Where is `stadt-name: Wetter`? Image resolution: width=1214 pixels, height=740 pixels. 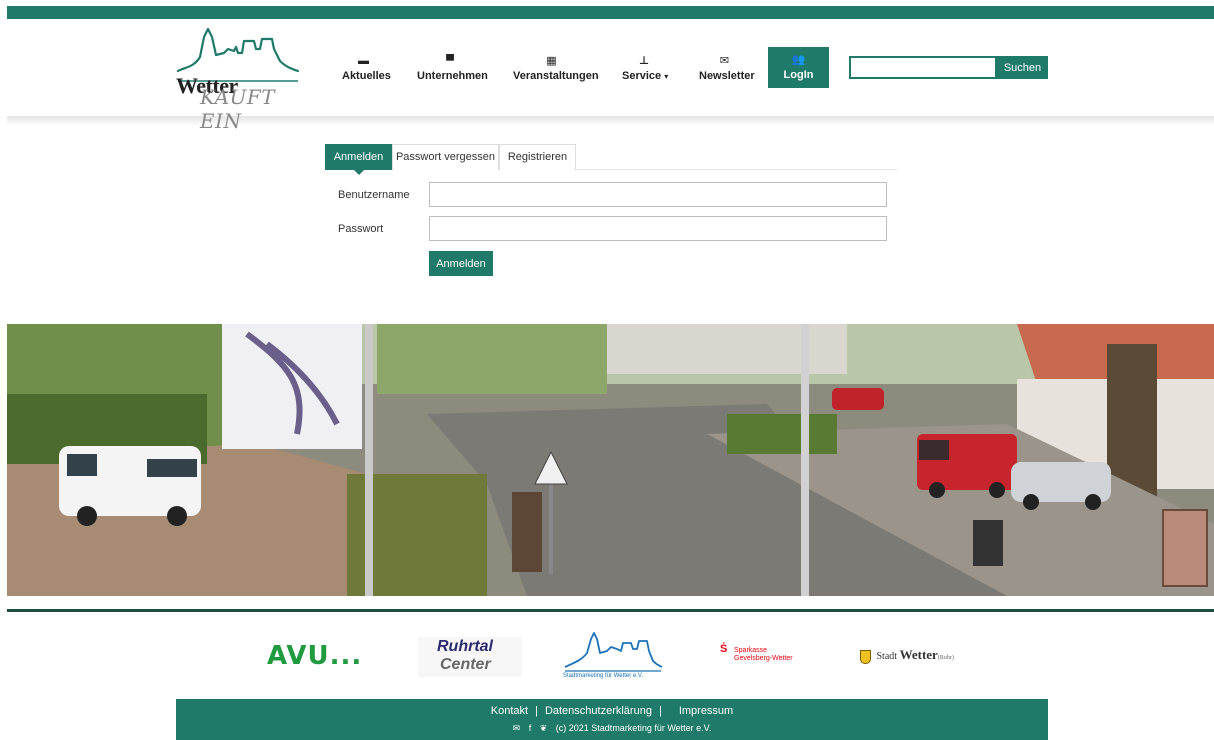 stadt-name: Wetter is located at coordinates (918, 654).